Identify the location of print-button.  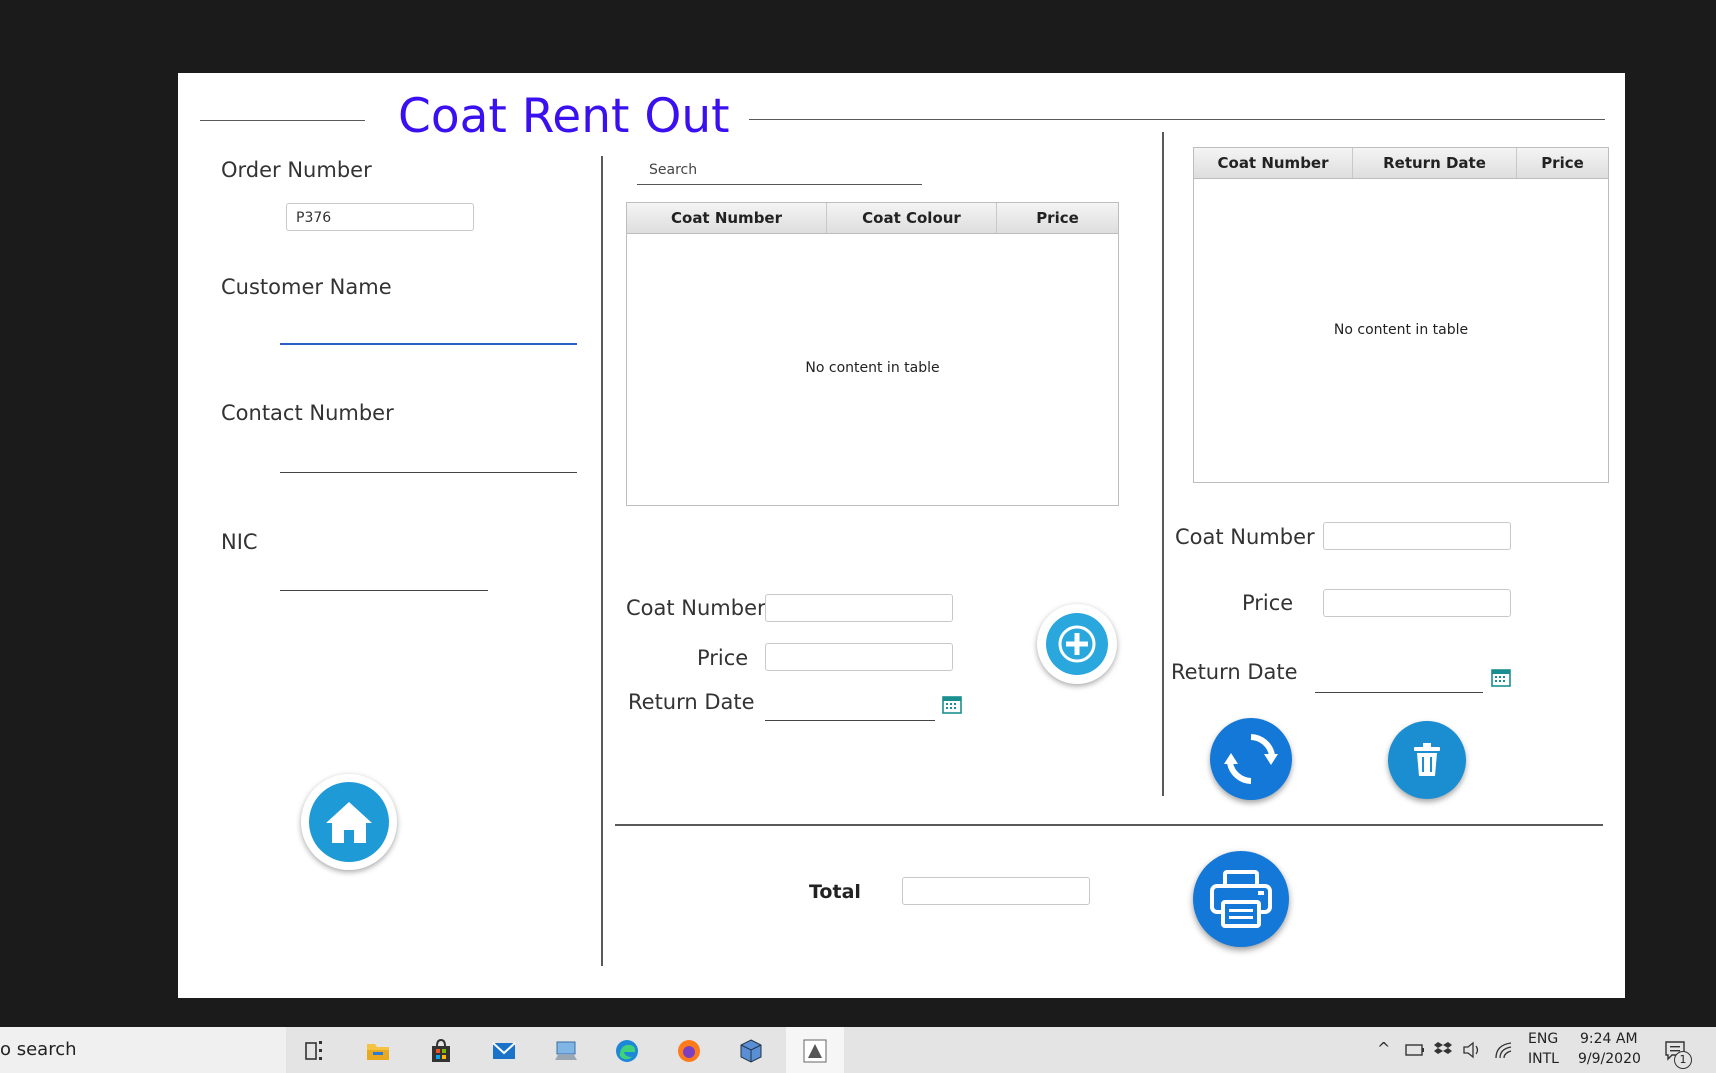
(1241, 899).